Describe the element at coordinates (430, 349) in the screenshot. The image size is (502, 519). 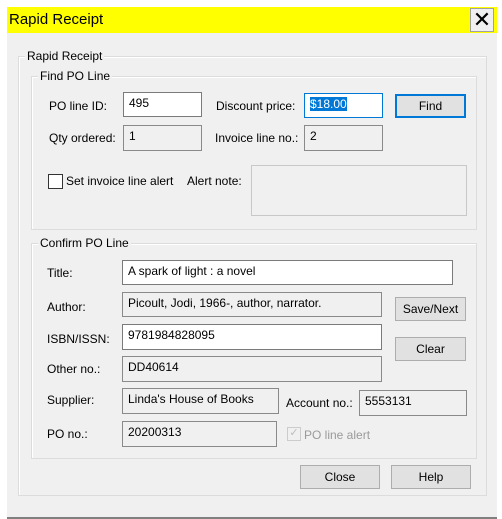
I see `clear-button: Clear` at that location.